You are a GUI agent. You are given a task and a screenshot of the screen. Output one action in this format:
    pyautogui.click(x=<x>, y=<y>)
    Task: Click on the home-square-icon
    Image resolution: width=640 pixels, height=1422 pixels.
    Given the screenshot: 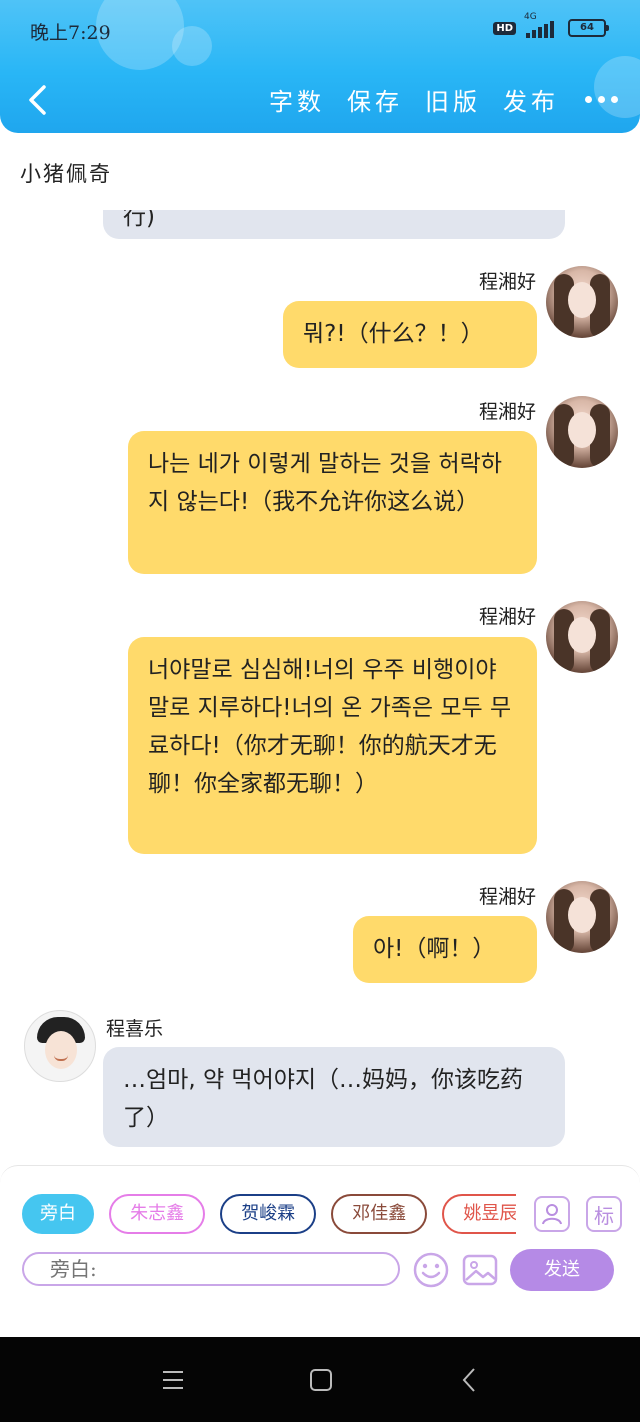 What is the action you would take?
    pyautogui.click(x=321, y=1380)
    